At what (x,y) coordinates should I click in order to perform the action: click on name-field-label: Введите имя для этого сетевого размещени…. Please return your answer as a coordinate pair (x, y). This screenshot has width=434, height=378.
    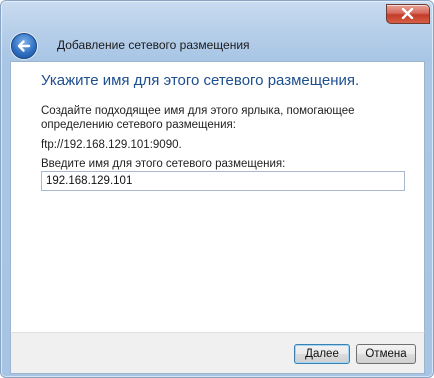
    Looking at the image, I should click on (163, 164).